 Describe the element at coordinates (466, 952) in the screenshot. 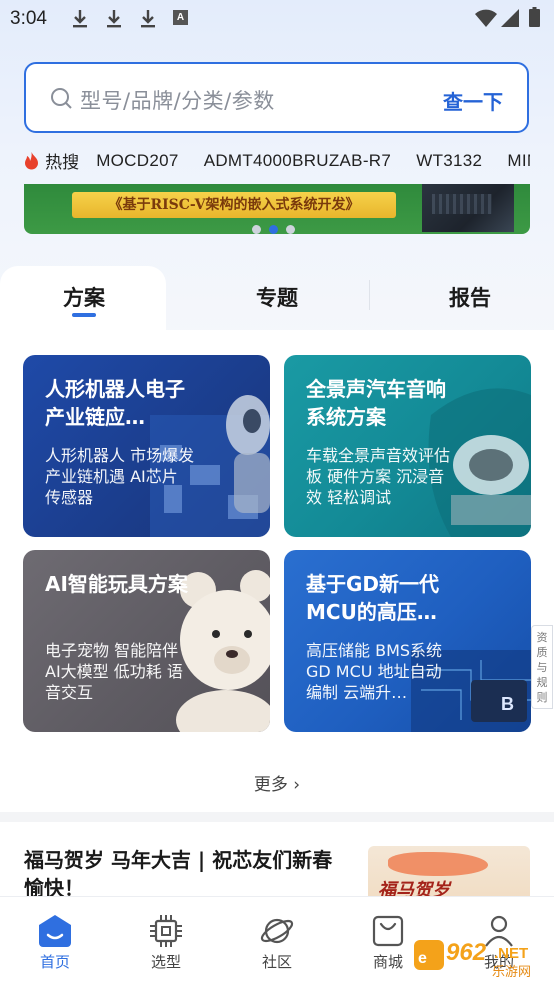

I see `watermark-number: 962` at that location.